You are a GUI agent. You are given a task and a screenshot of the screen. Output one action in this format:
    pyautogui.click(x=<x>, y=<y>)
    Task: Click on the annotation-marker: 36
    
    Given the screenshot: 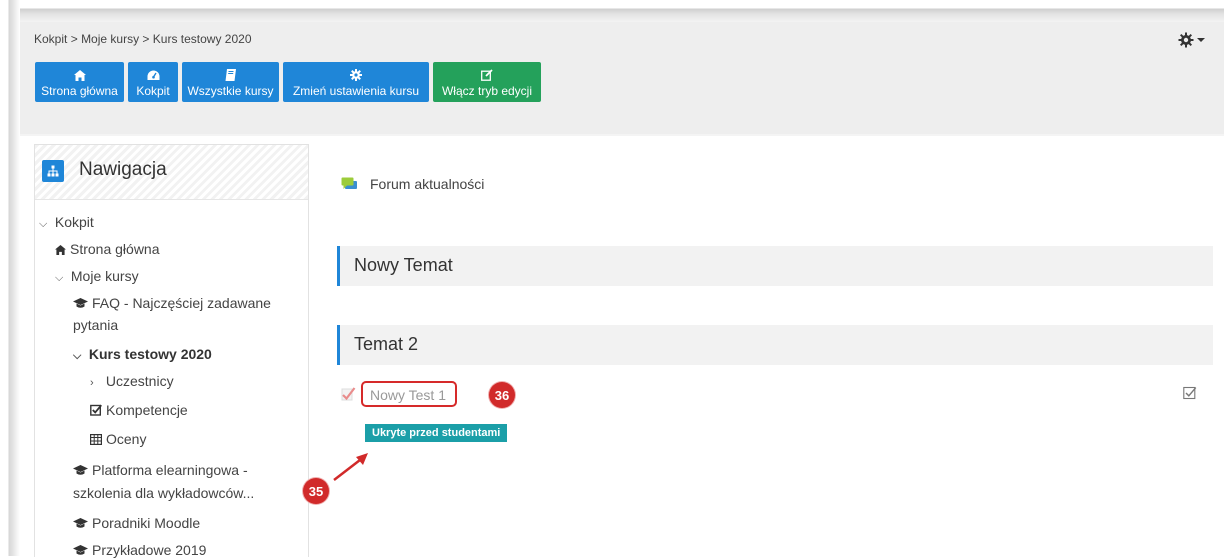 What is the action you would take?
    pyautogui.click(x=502, y=395)
    